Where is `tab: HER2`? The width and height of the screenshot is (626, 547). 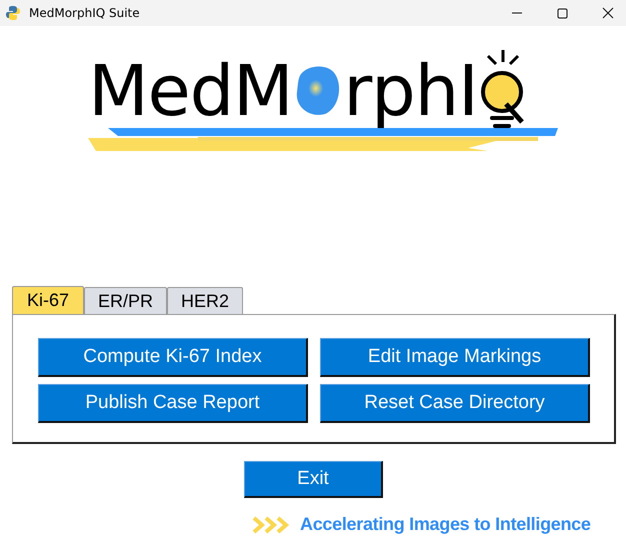 tab: HER2 is located at coordinates (205, 300).